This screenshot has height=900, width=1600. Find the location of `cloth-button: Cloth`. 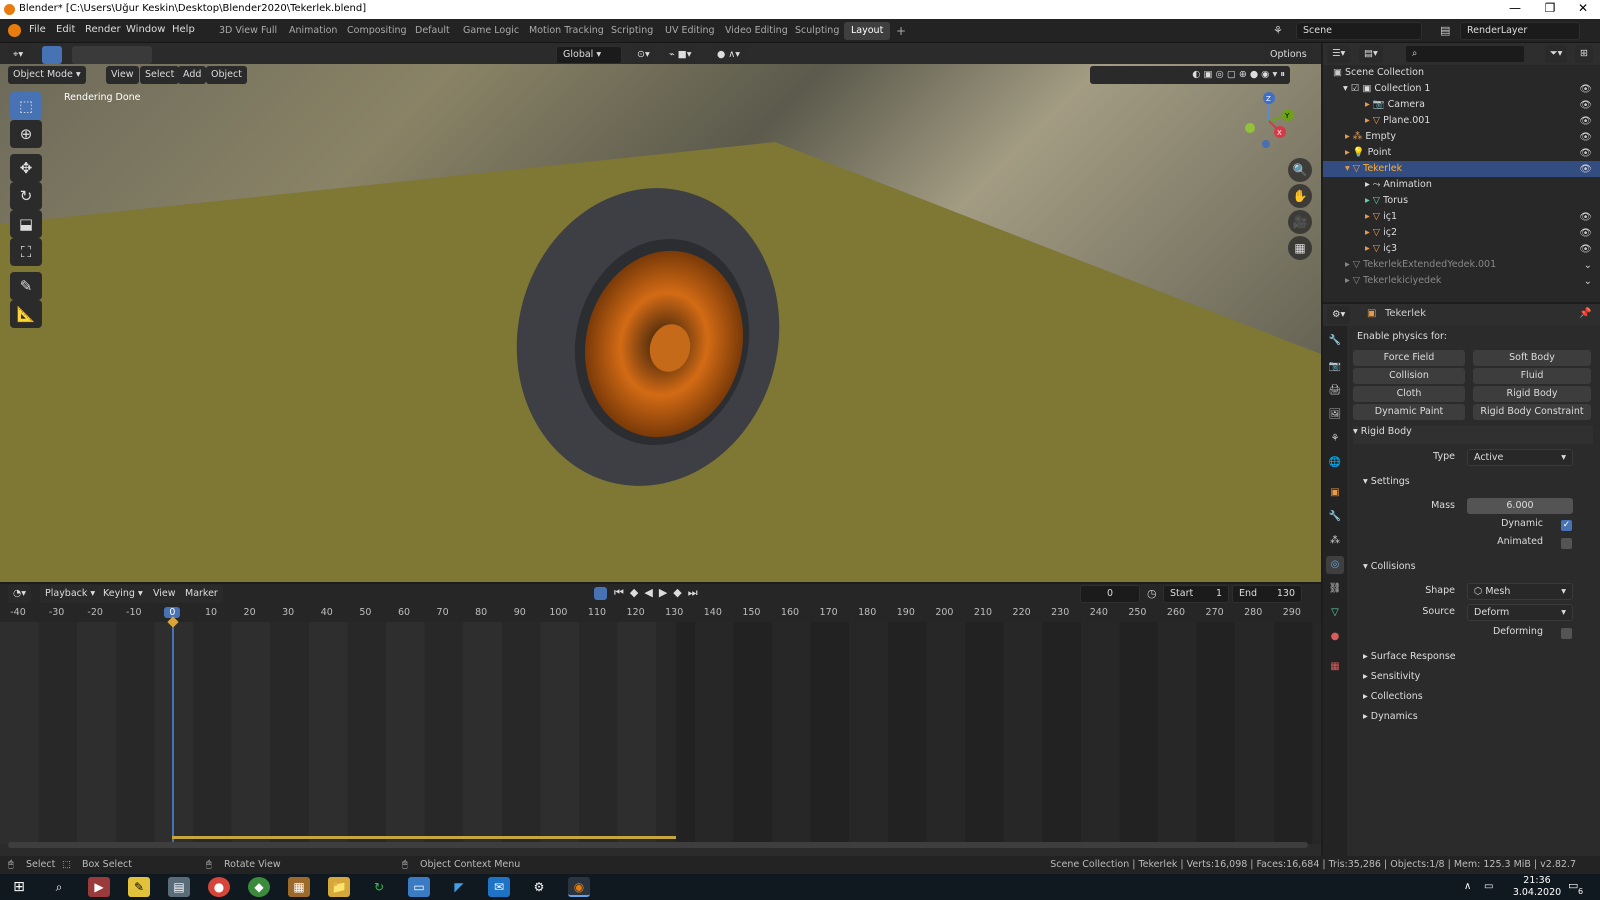

cloth-button: Cloth is located at coordinates (1409, 394).